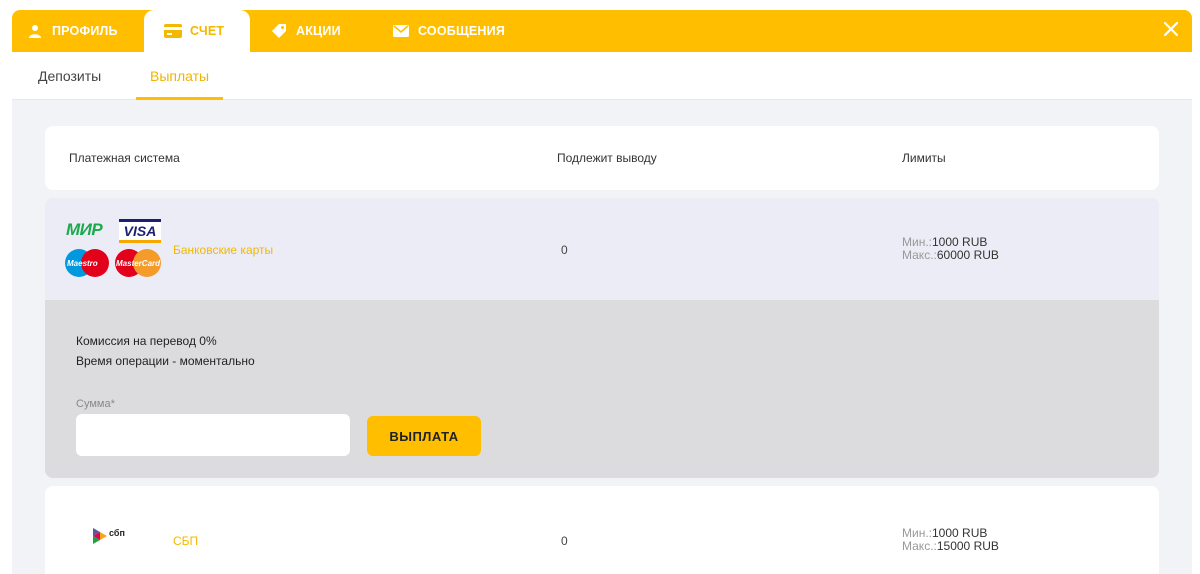 This screenshot has width=1200, height=574. I want to click on tab-account: СЧЕТ, so click(197, 31).